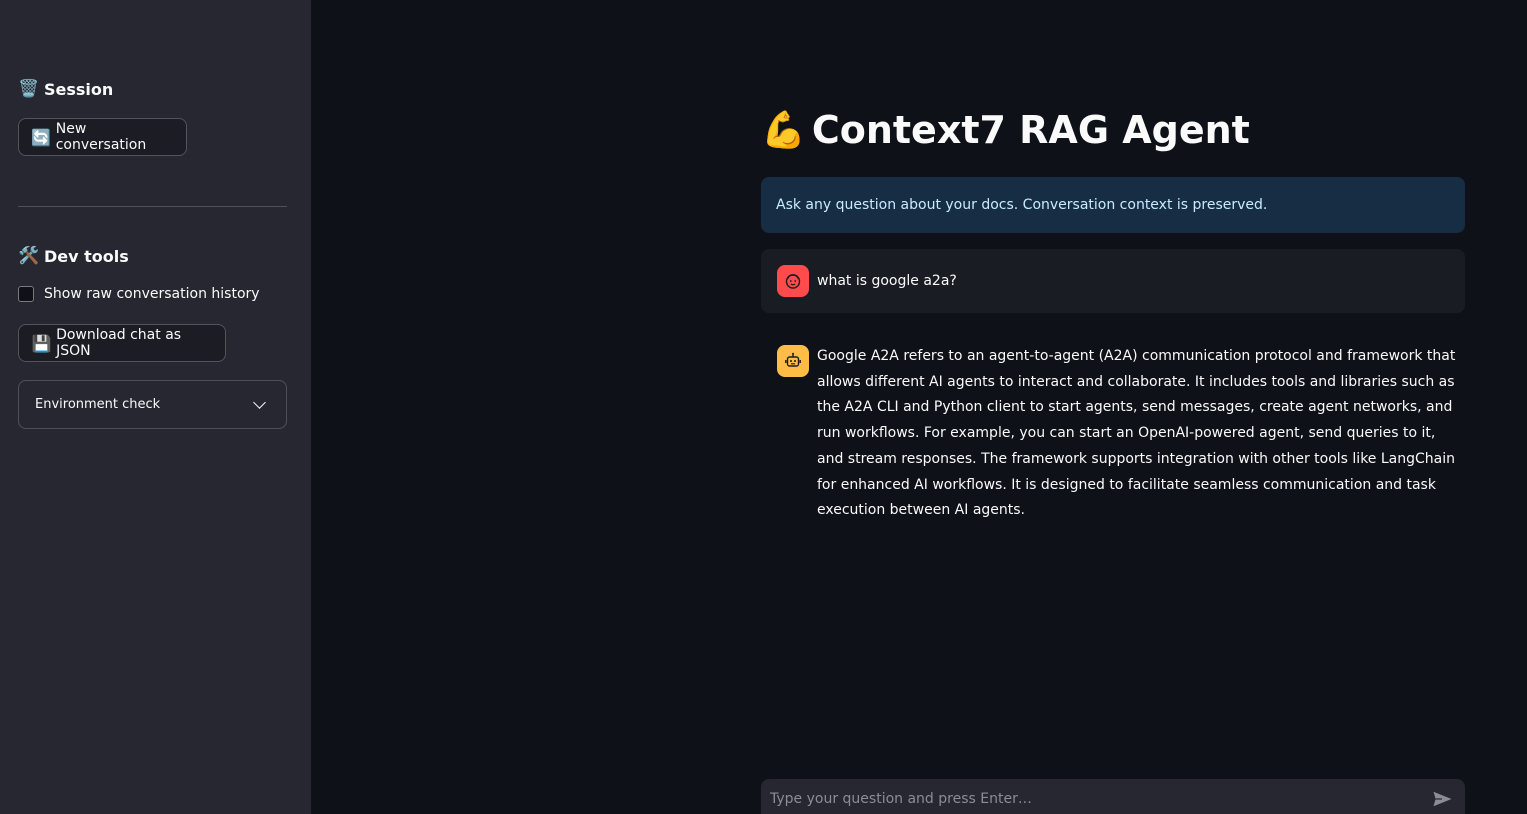 Image resolution: width=1527 pixels, height=814 pixels. Describe the element at coordinates (86, 256) in the screenshot. I see `dev-tools-heading-label: Dev tools` at that location.